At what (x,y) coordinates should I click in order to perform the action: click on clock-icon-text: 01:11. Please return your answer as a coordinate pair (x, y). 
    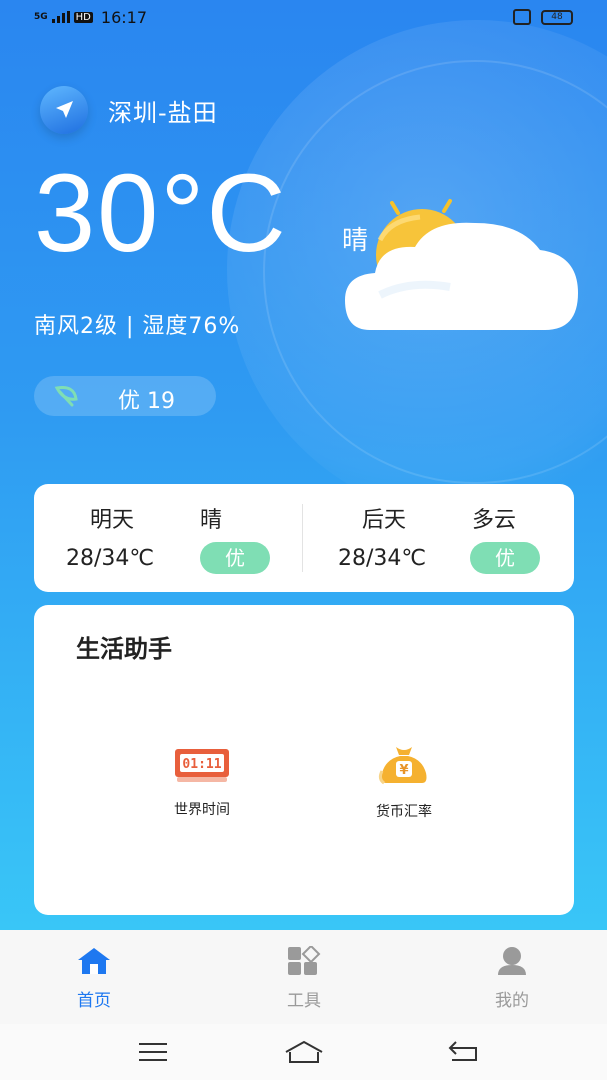
    Looking at the image, I should click on (201, 764).